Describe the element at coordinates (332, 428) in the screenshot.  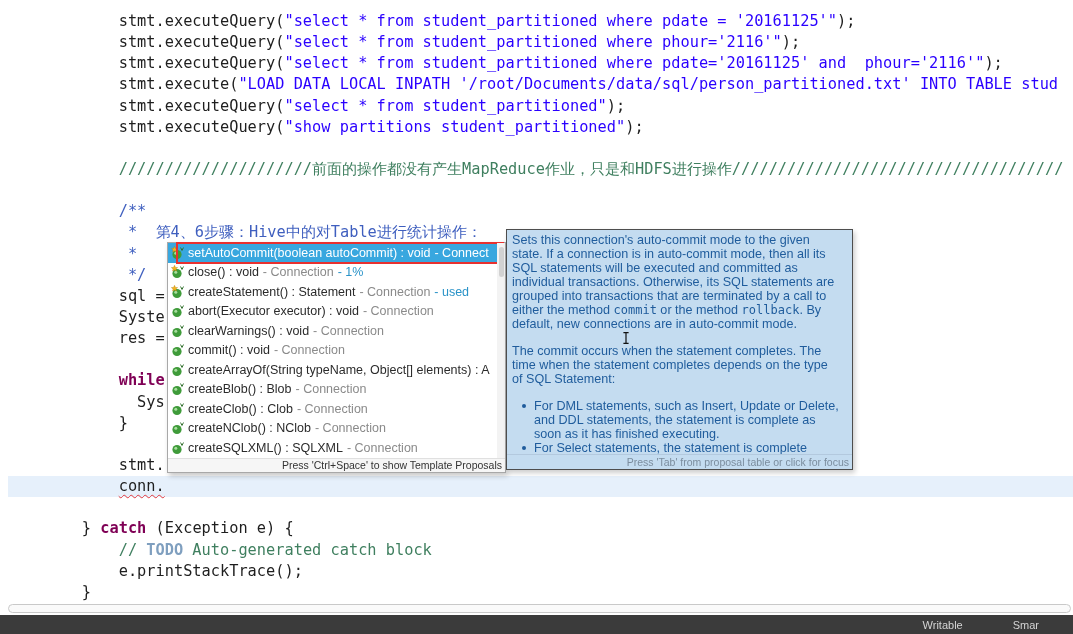
I see `proposal-item: createNClob() : NClob - Connection` at that location.